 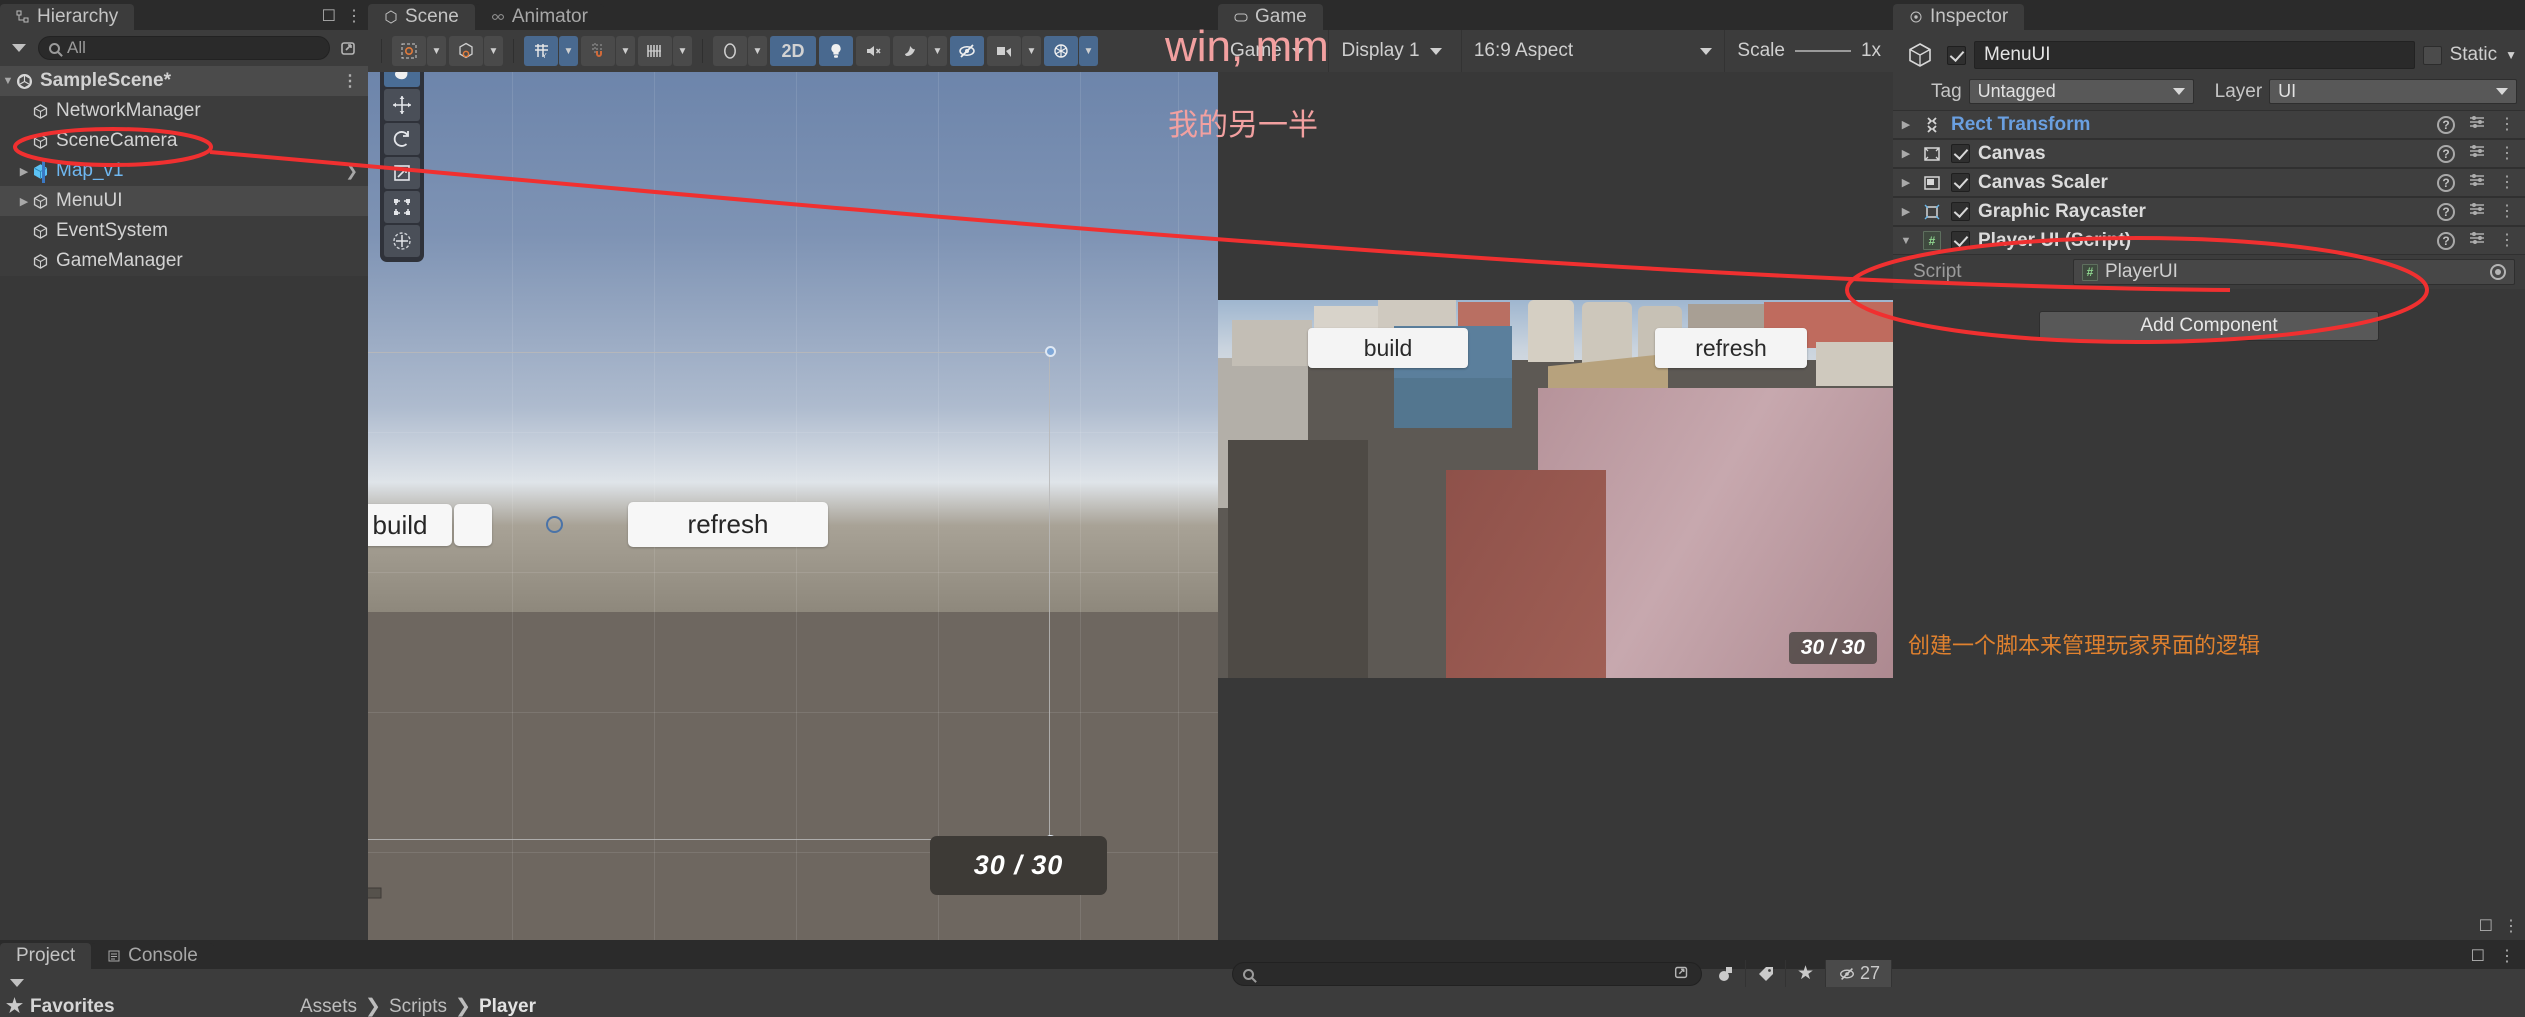 I want to click on fx-dropdown: ▼, so click(x=937, y=51).